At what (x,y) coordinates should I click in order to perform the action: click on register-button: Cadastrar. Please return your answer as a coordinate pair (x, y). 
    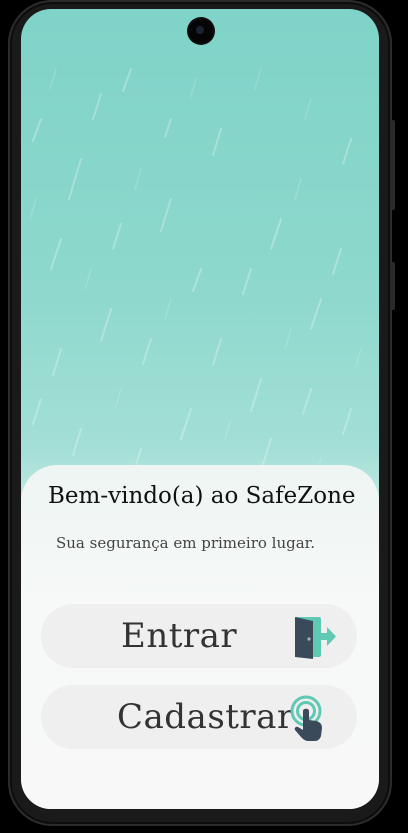
    Looking at the image, I should click on (199, 717).